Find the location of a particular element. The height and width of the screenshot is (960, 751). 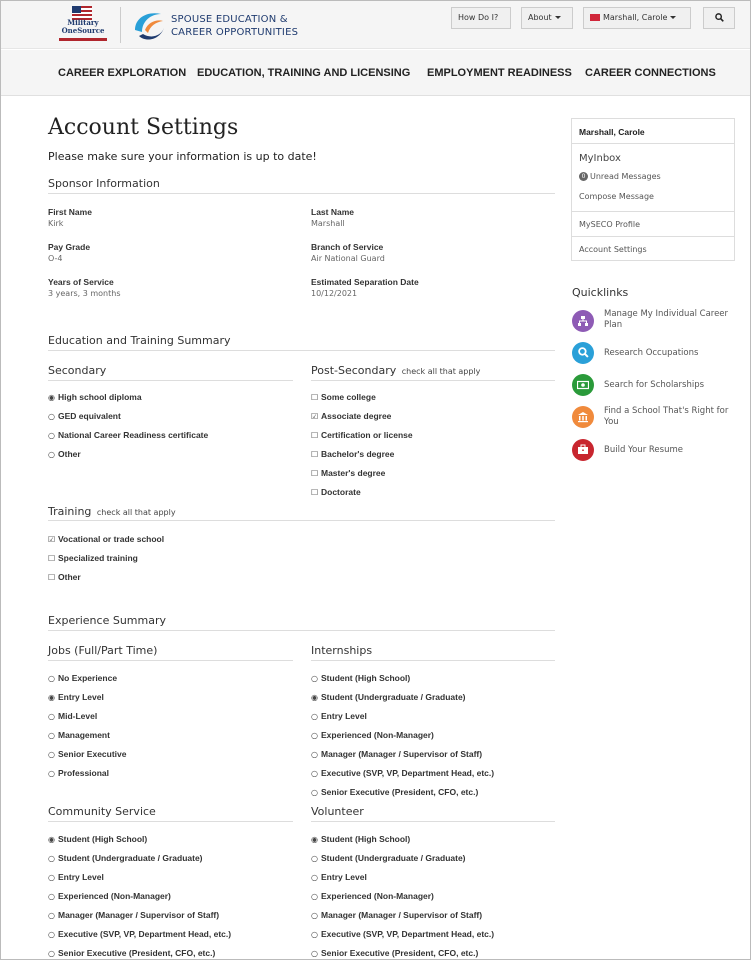

jobs-heading: Jobs (Full/Part Time) is located at coordinates (103, 650).